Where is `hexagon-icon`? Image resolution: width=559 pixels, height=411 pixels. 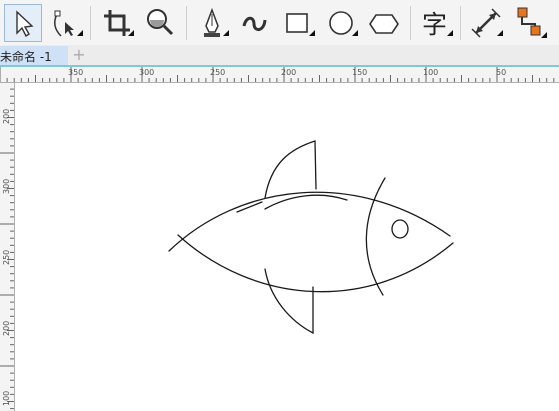 hexagon-icon is located at coordinates (384, 24).